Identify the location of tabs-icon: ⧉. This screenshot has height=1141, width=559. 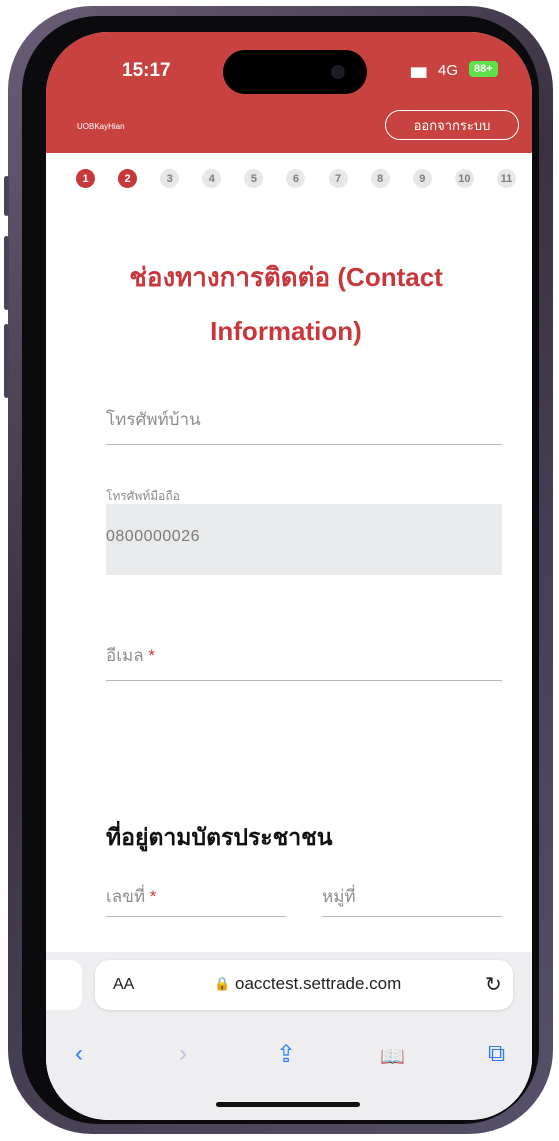
(496, 1054).